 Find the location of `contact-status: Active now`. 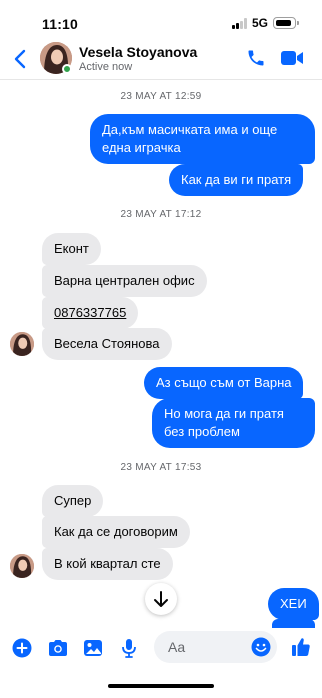

contact-status: Active now is located at coordinates (106, 67).